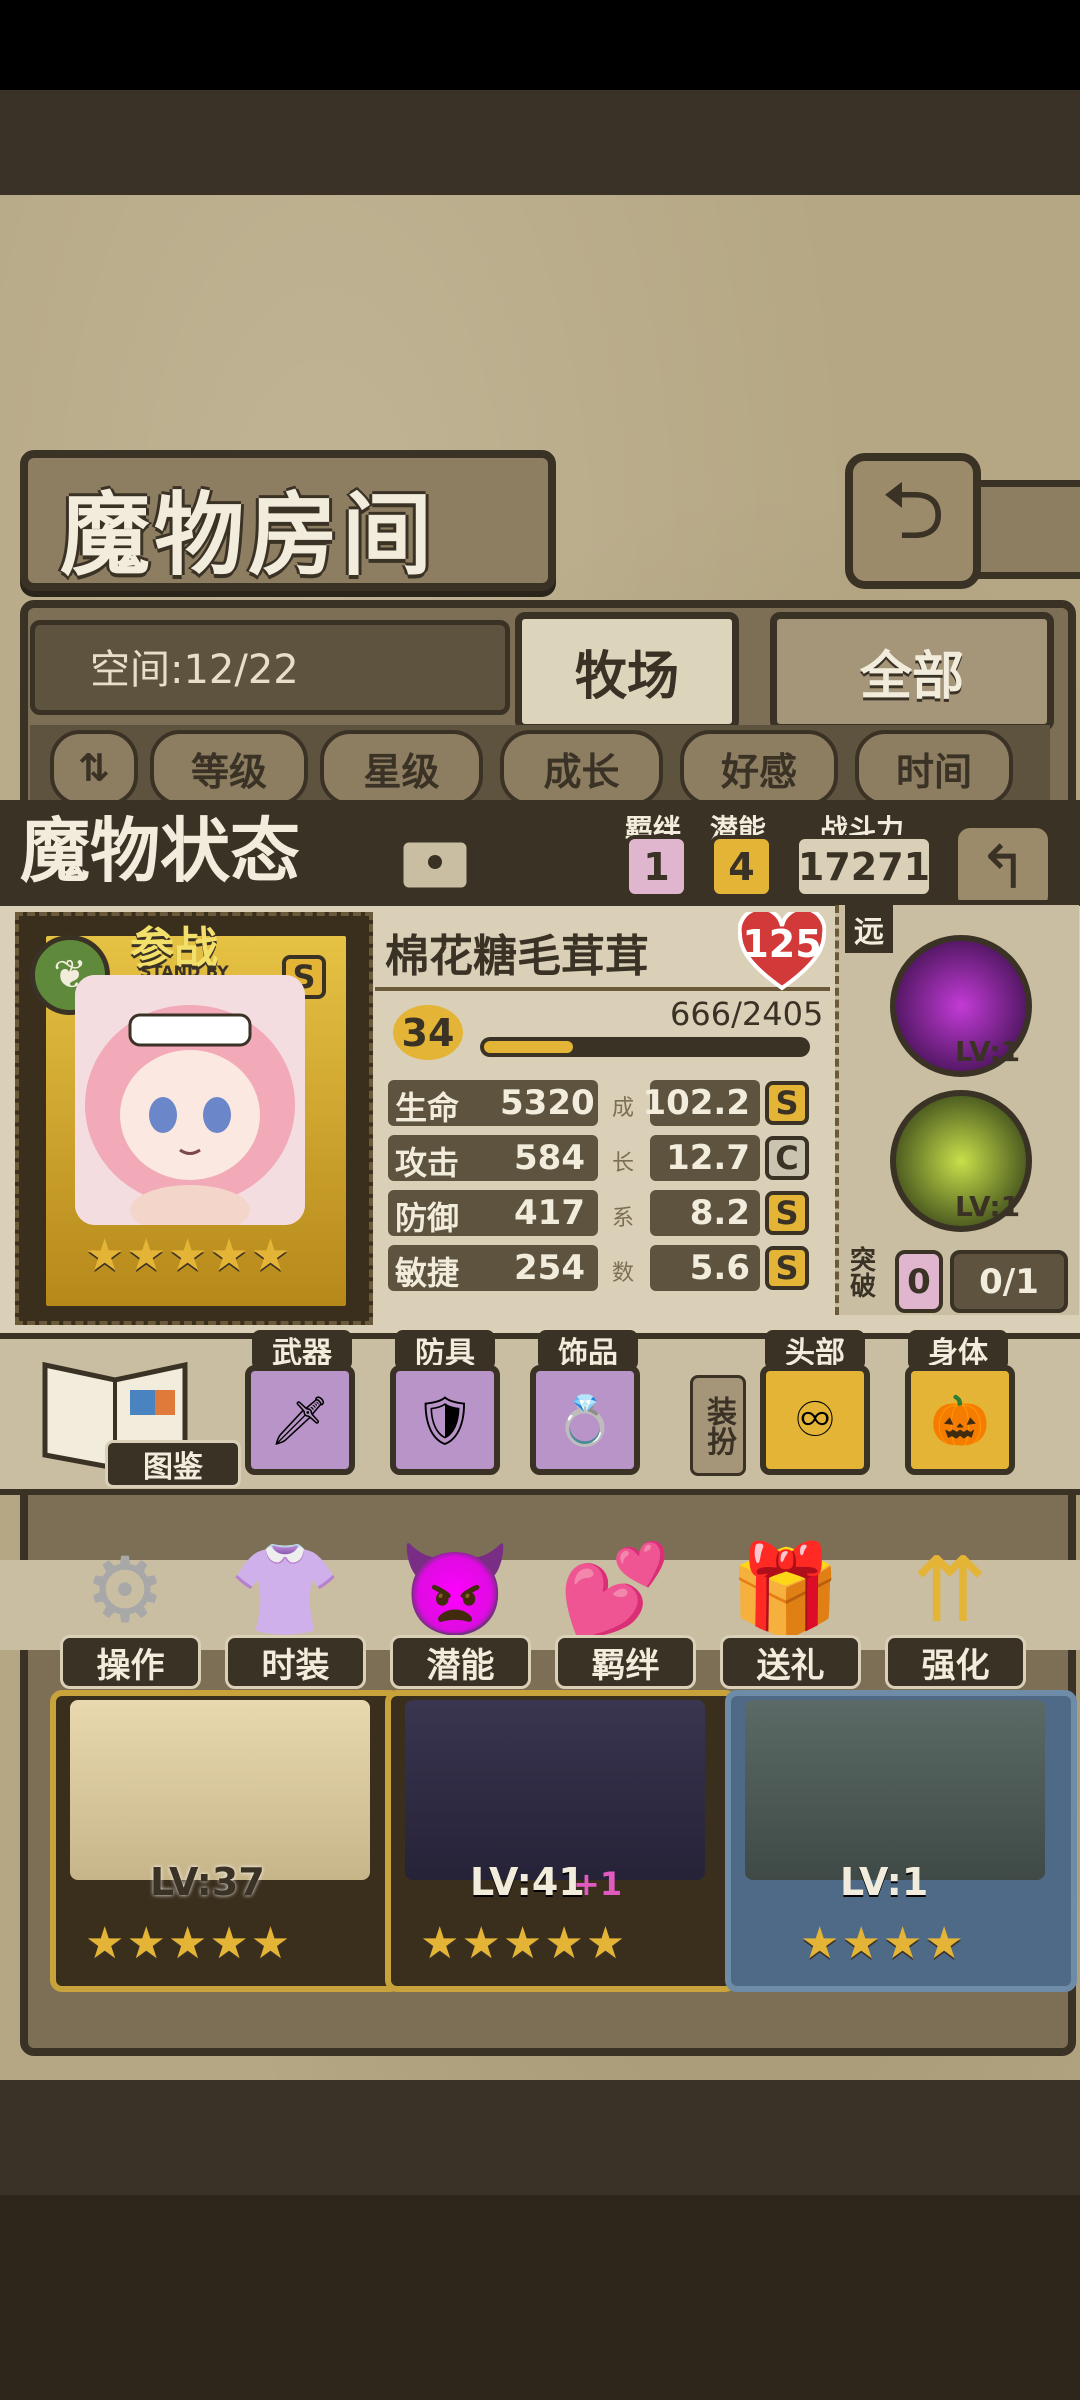 This screenshot has height=2400, width=1080. I want to click on gift-button: 送礼, so click(790, 1662).